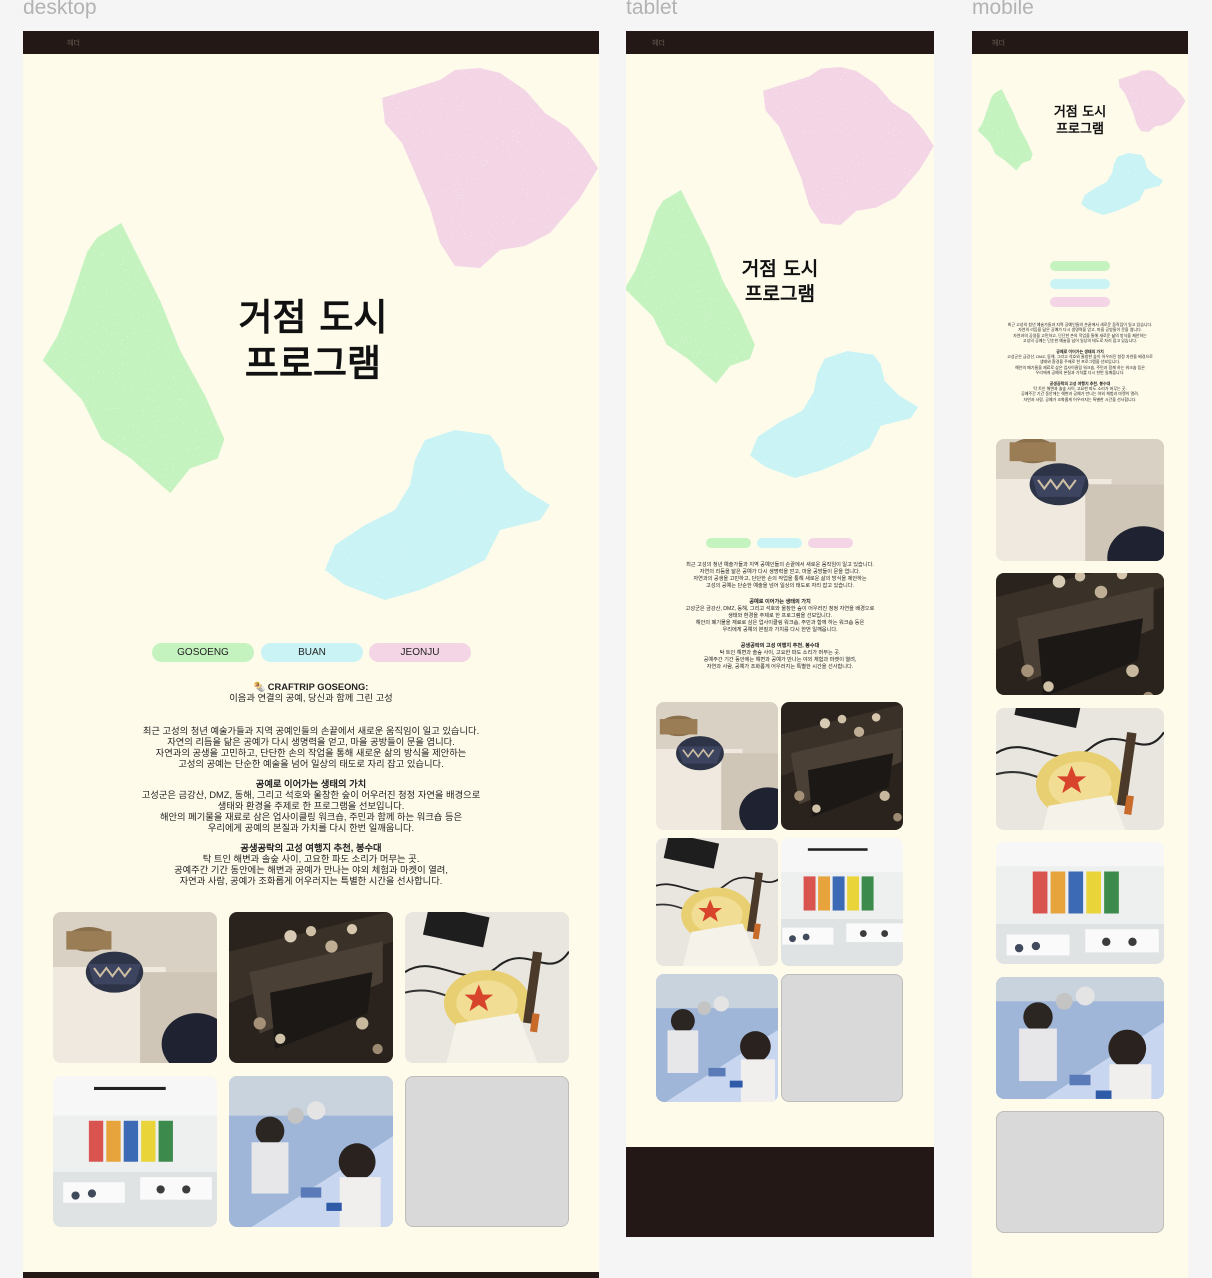 Image resolution: width=1212 pixels, height=1278 pixels. I want to click on intro-heading: 🌯 CRAFTRIP GOSEONG:, so click(311, 687).